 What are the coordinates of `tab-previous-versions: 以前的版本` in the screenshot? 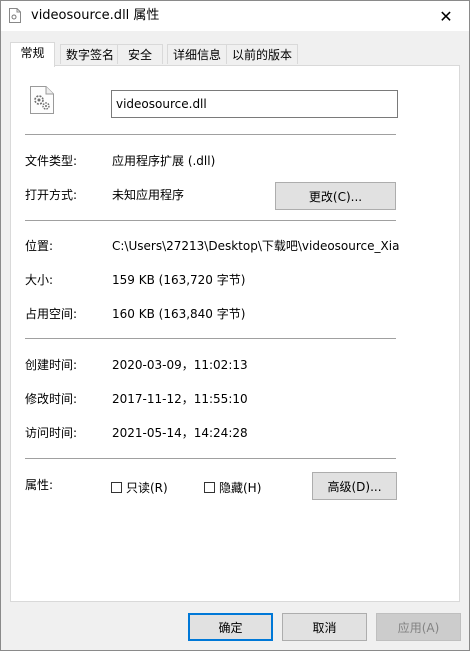 It's located at (262, 54).